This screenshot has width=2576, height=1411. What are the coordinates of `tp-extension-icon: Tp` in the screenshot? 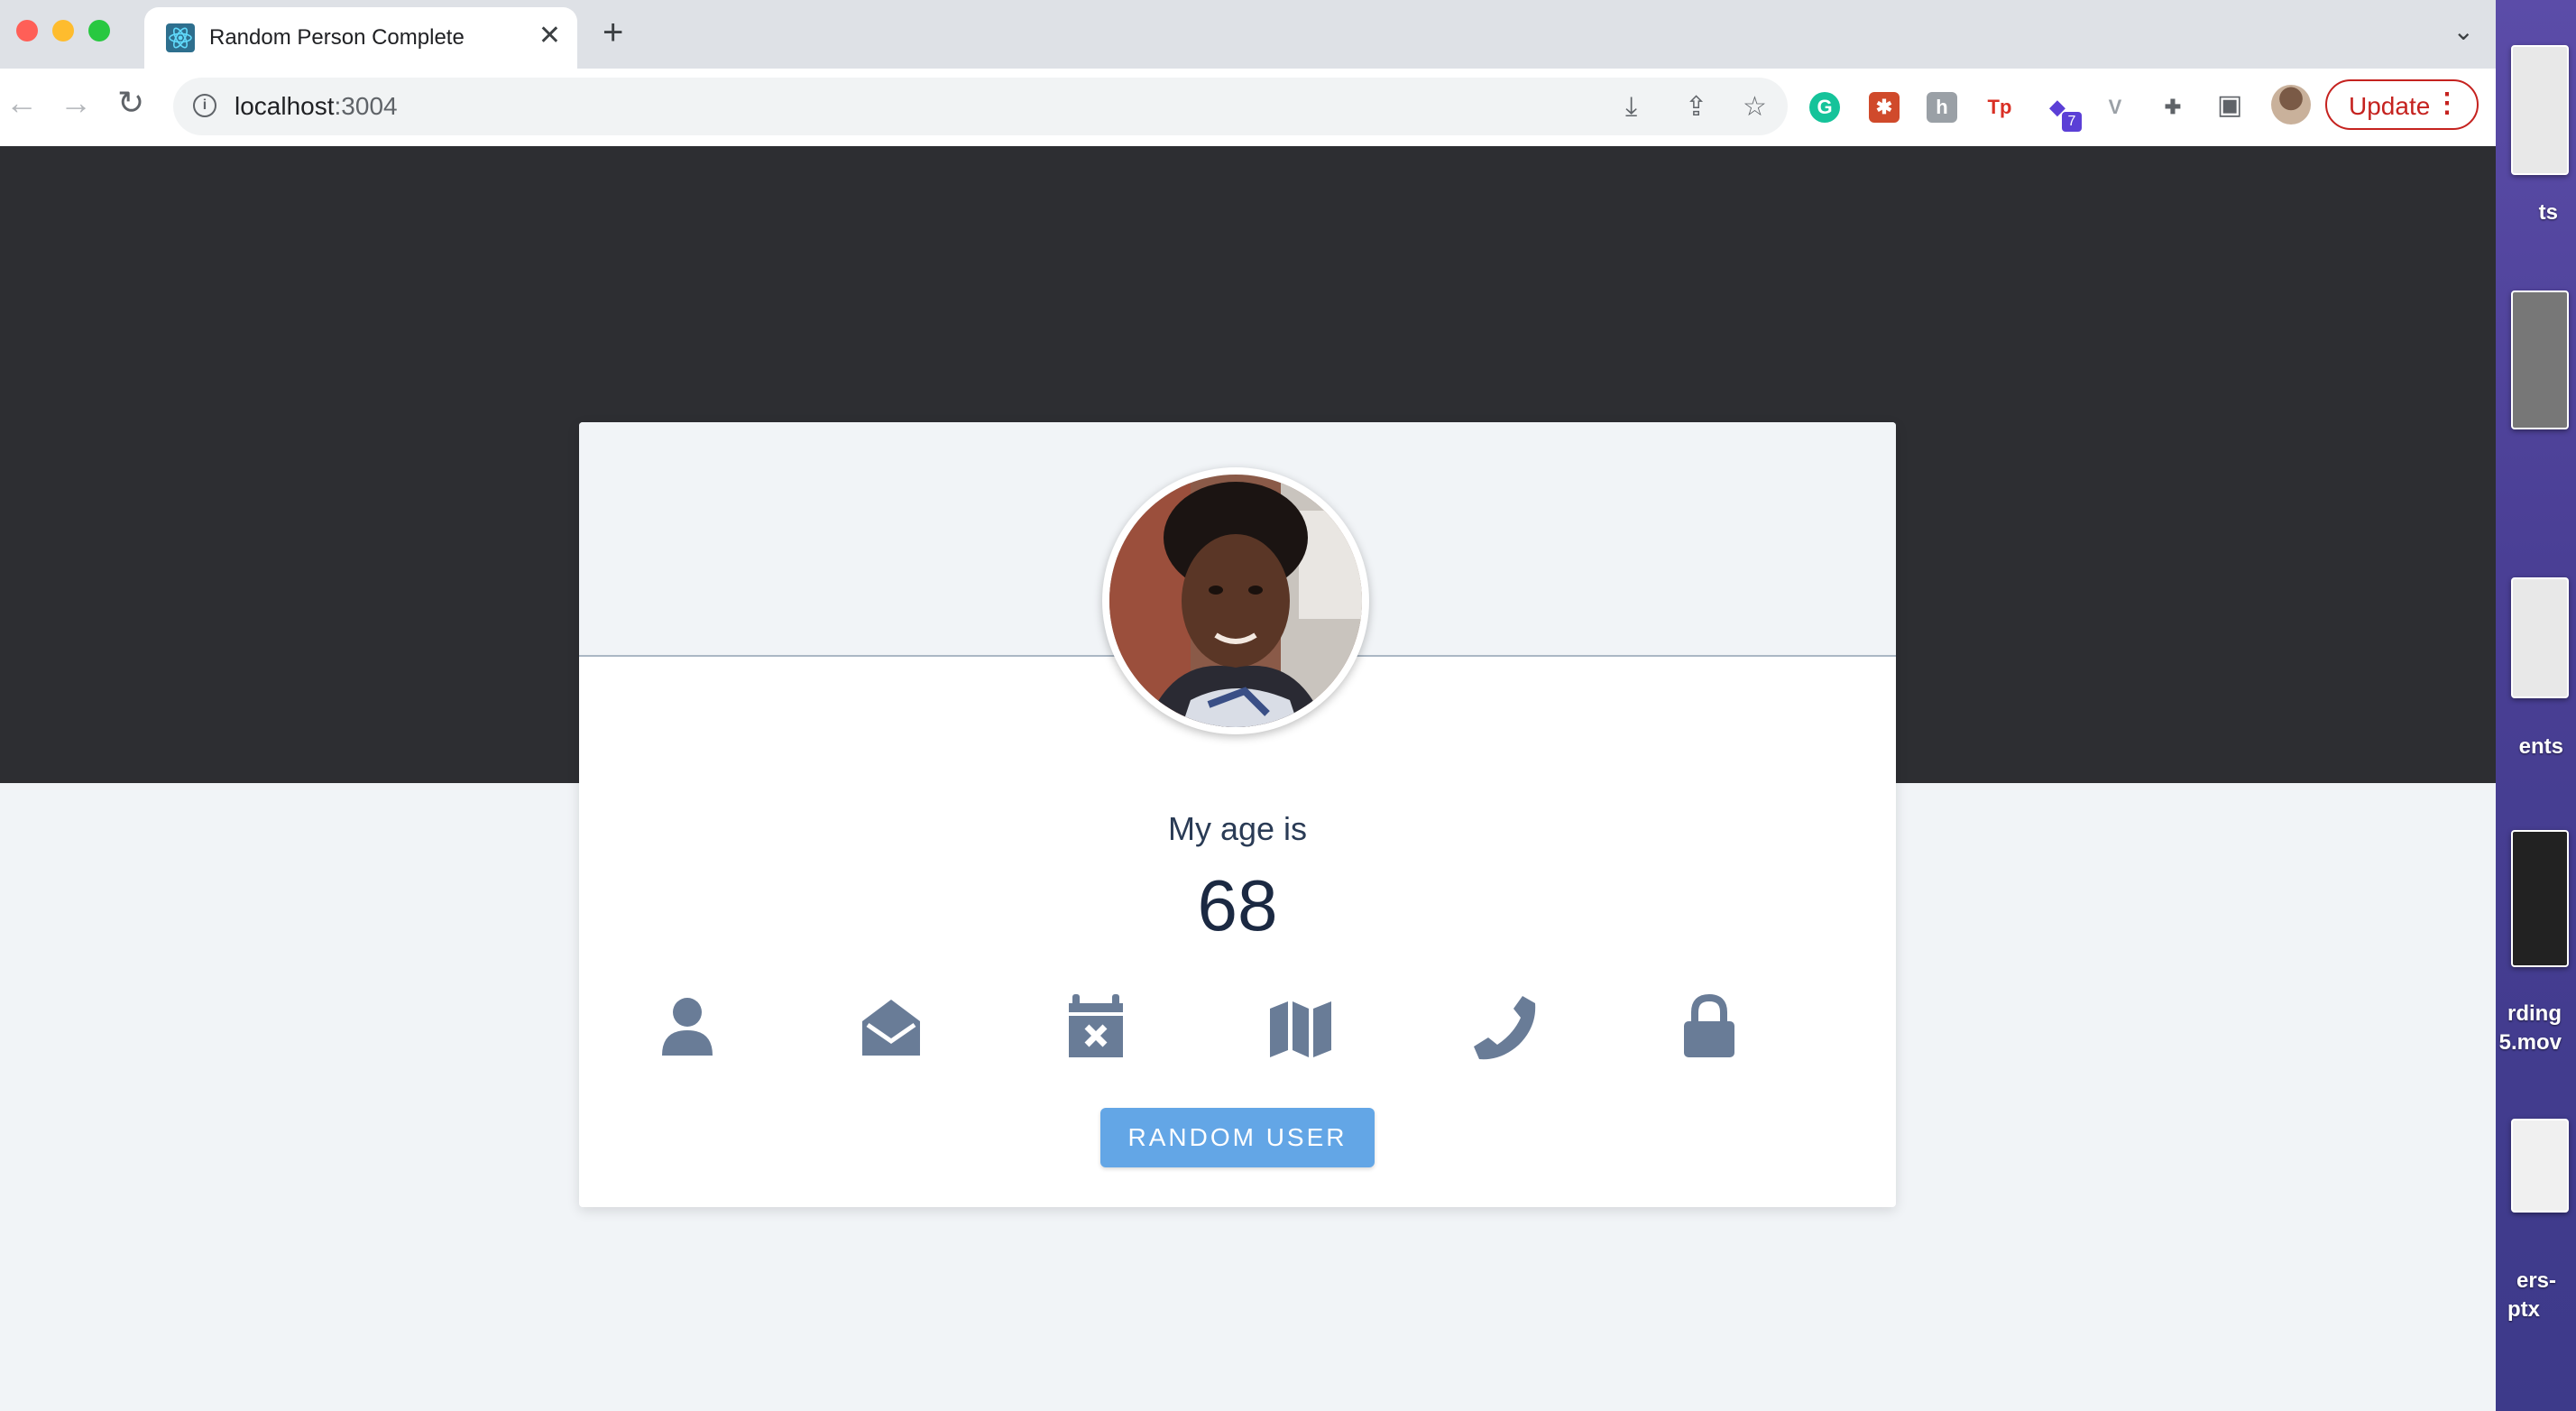 It's located at (1999, 107).